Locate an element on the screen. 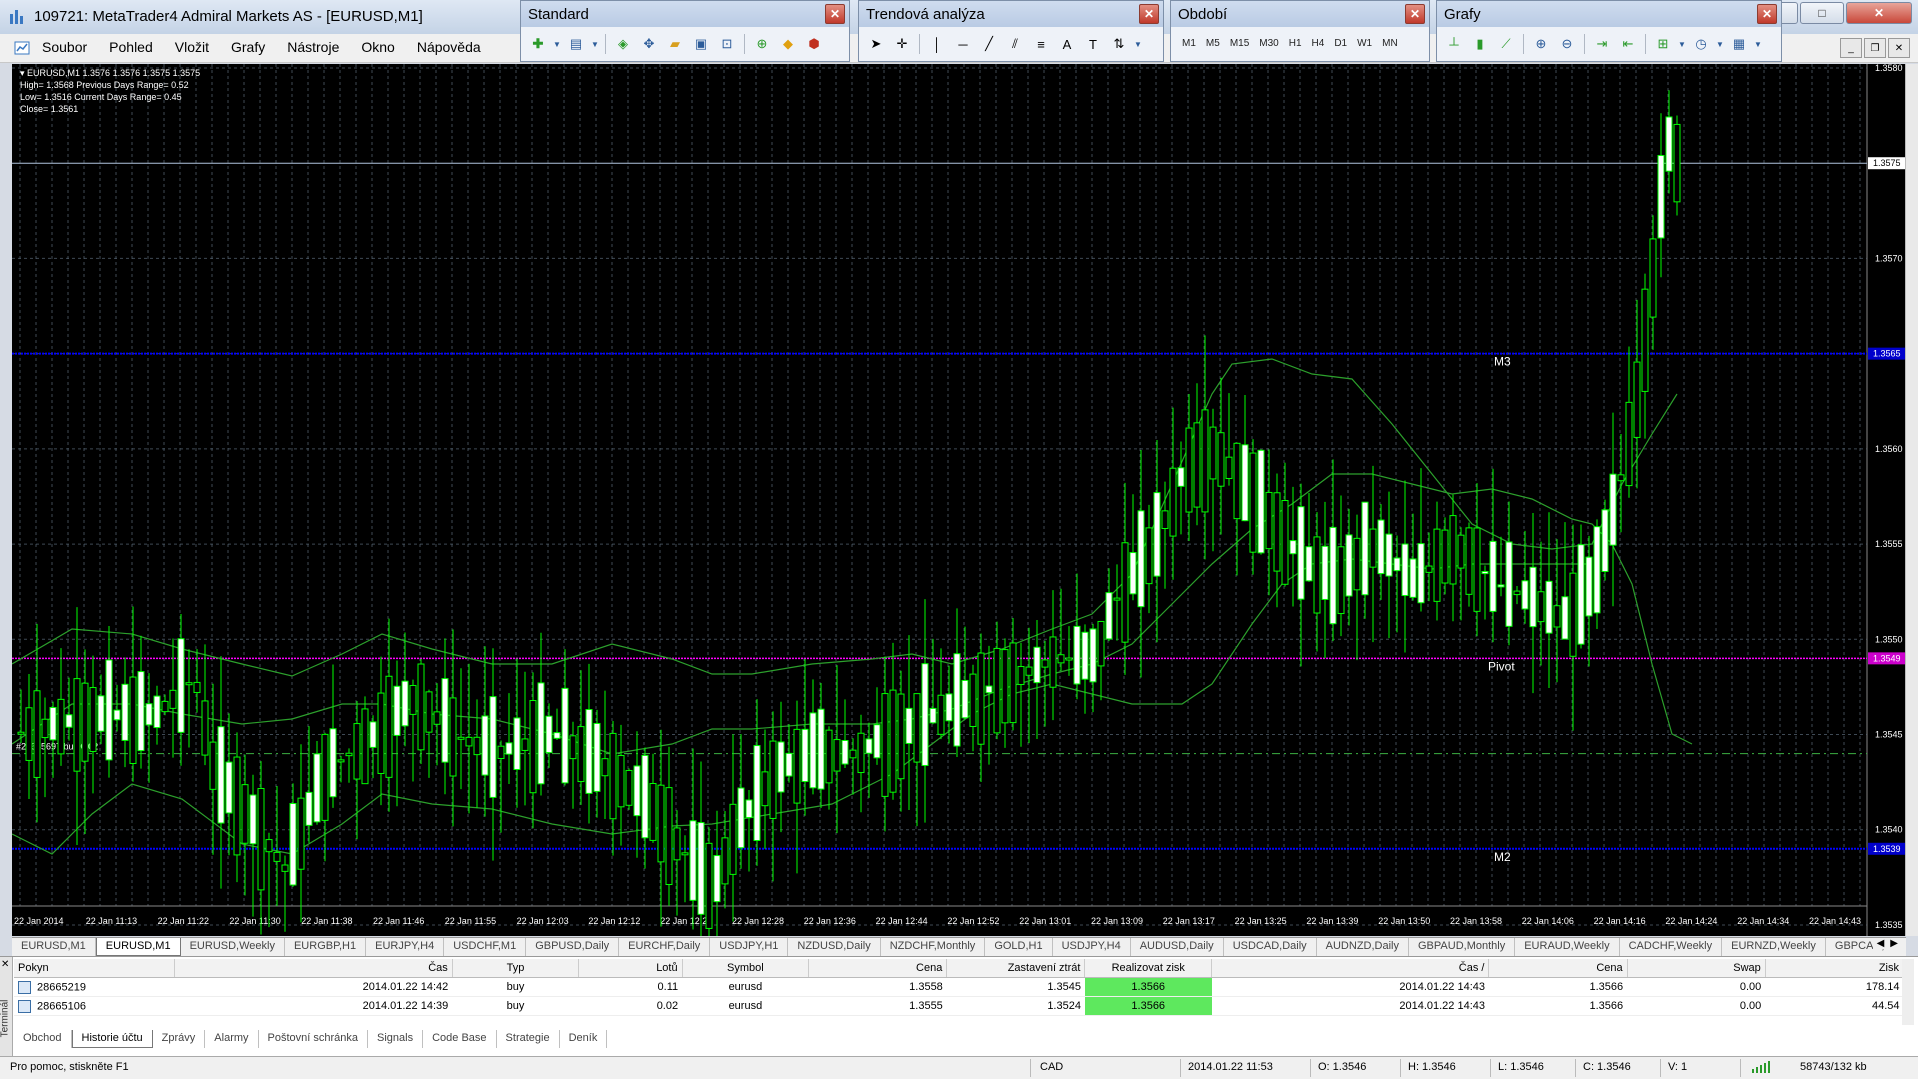 Image resolution: width=1918 pixels, height=1079 pixels. timeframe-mn-button: MN is located at coordinates (1390, 44).